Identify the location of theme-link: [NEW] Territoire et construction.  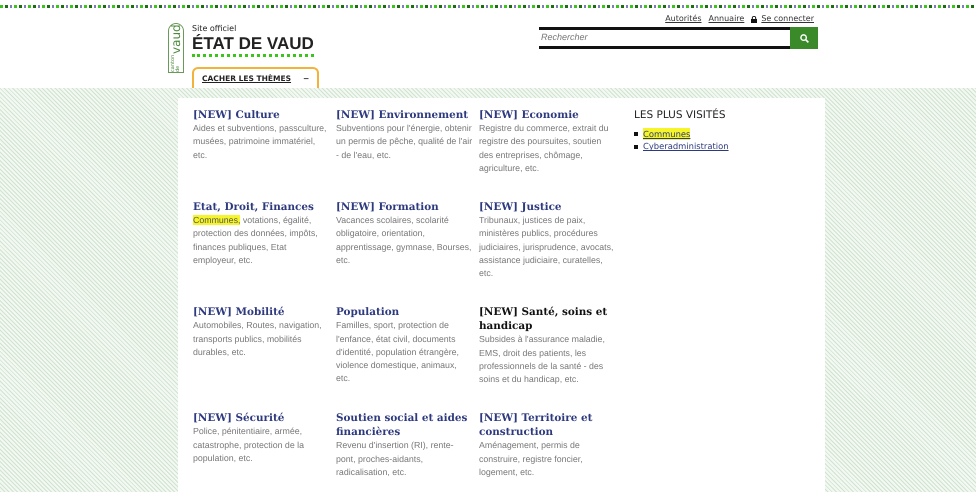
(550, 425).